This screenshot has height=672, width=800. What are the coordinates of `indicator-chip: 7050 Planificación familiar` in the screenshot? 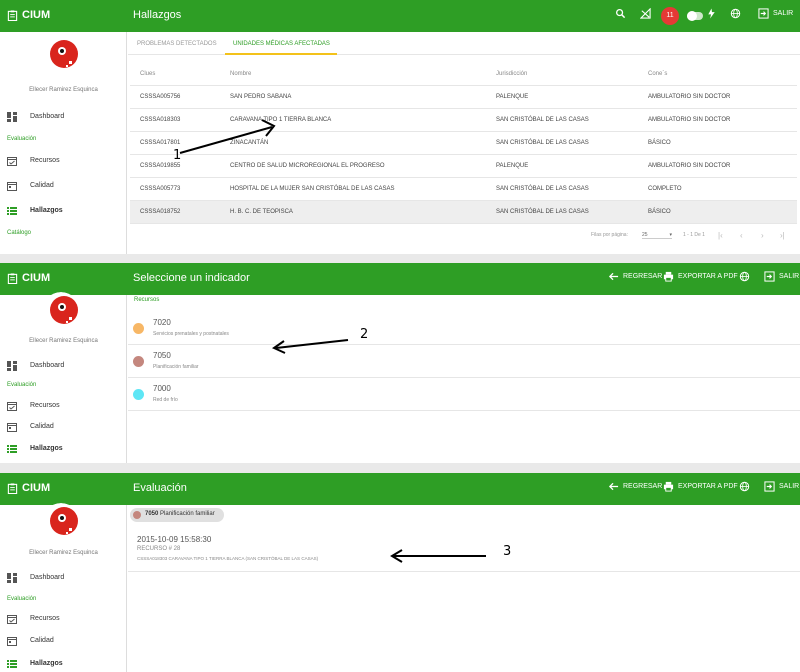 It's located at (177, 515).